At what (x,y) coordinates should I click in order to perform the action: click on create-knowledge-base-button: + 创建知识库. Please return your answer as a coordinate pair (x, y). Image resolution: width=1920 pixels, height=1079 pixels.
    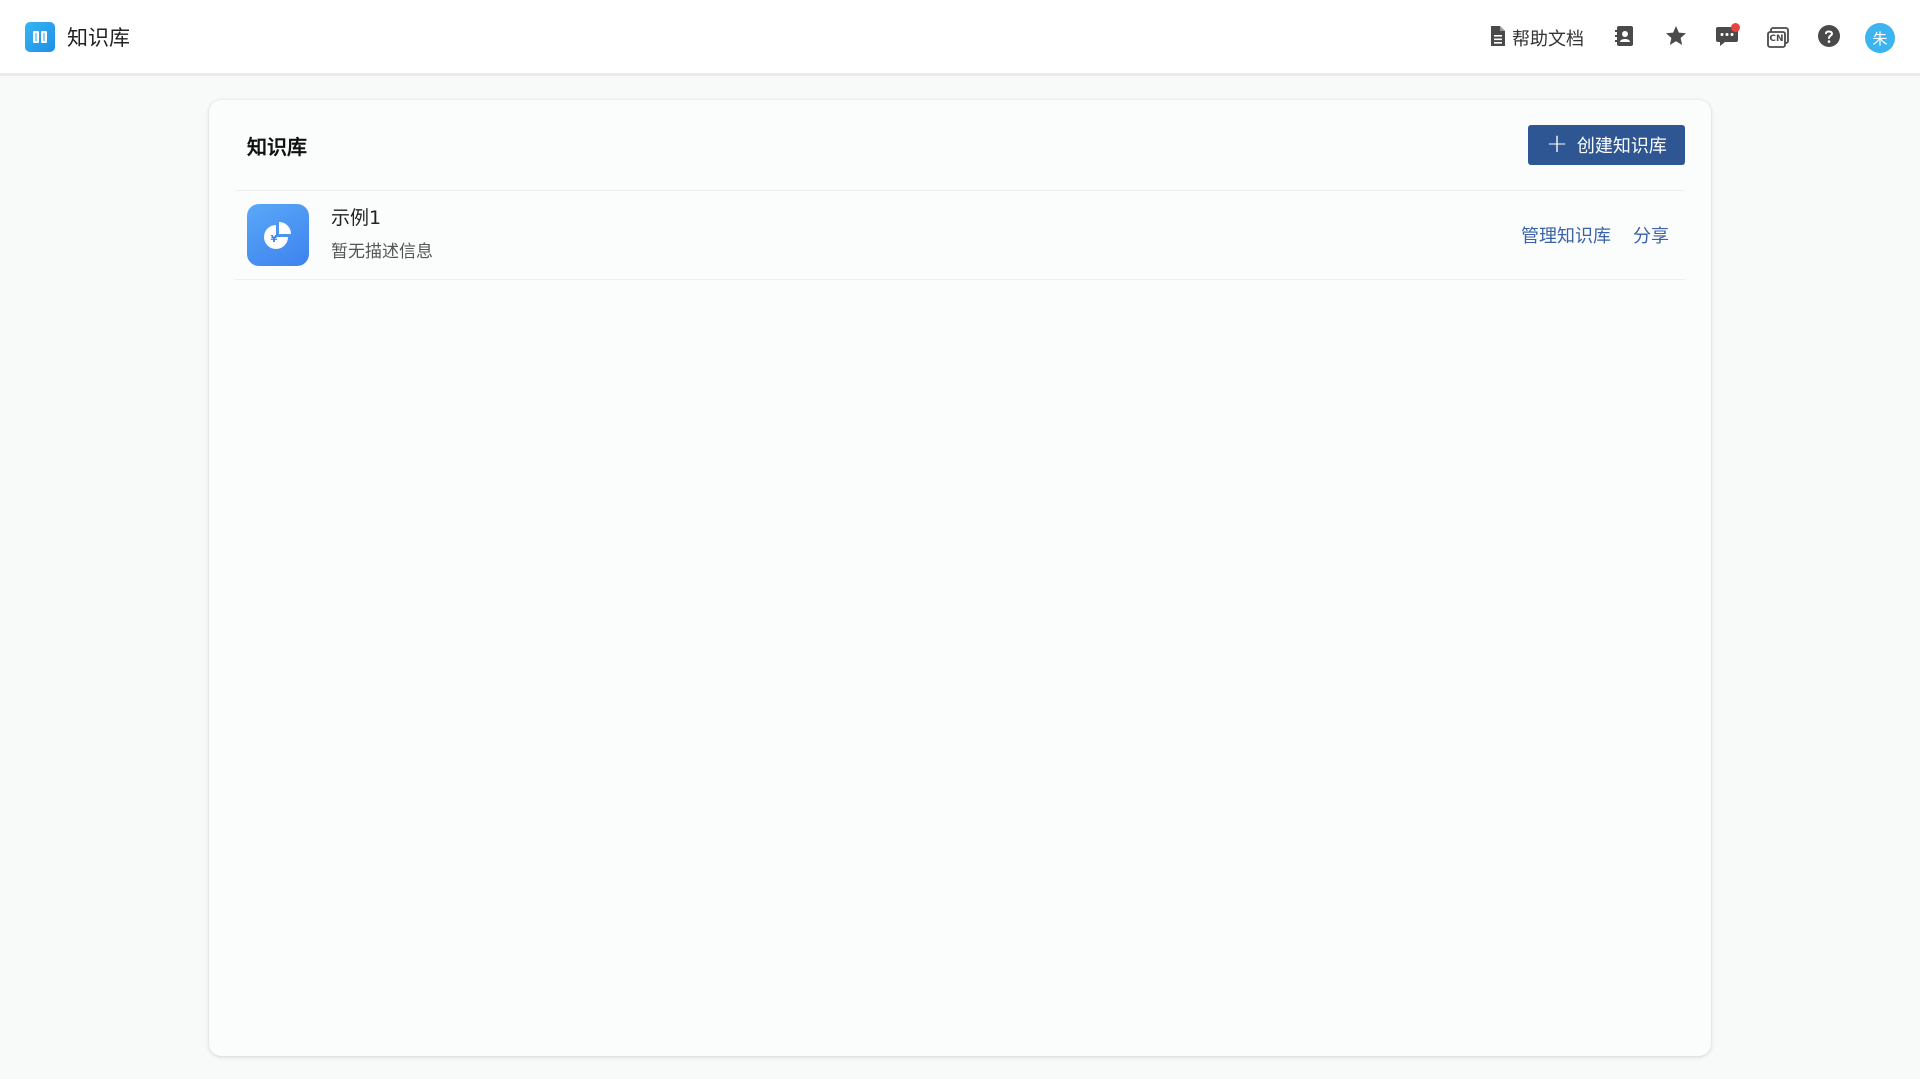
    Looking at the image, I should click on (1606, 145).